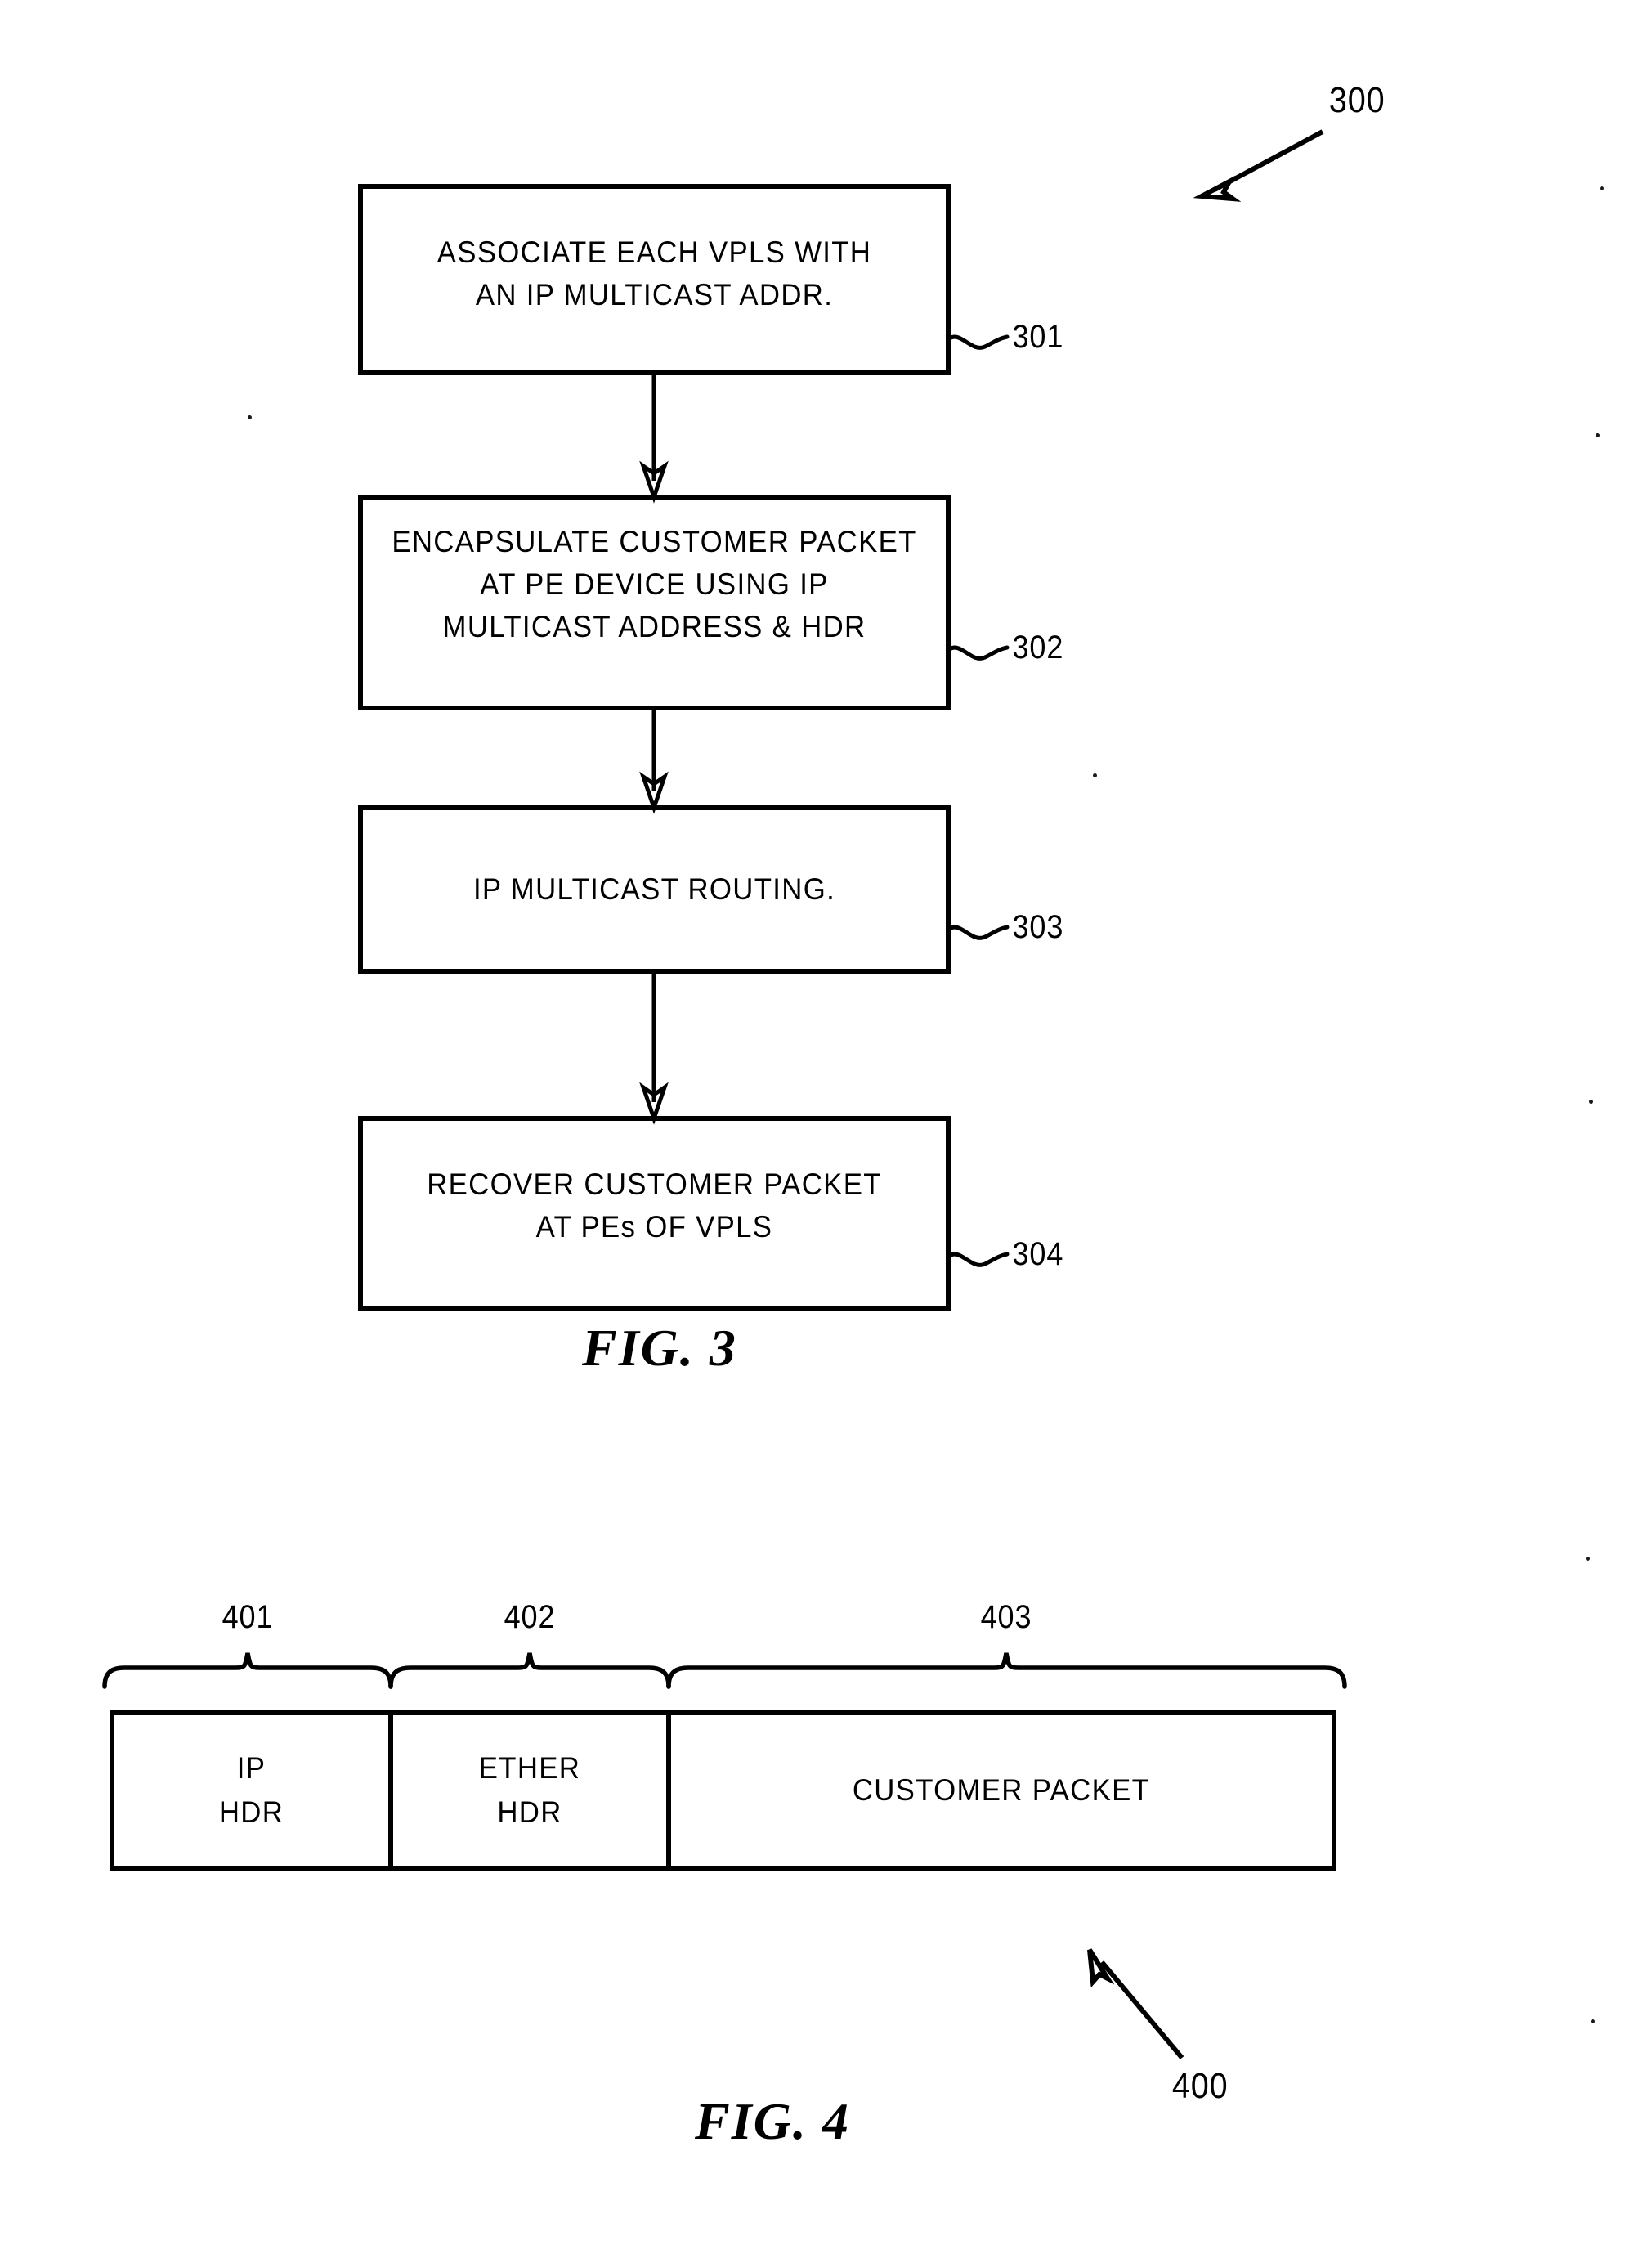 Image resolution: width=1652 pixels, height=2254 pixels. I want to click on ref-number-400: 400, so click(1200, 2086).